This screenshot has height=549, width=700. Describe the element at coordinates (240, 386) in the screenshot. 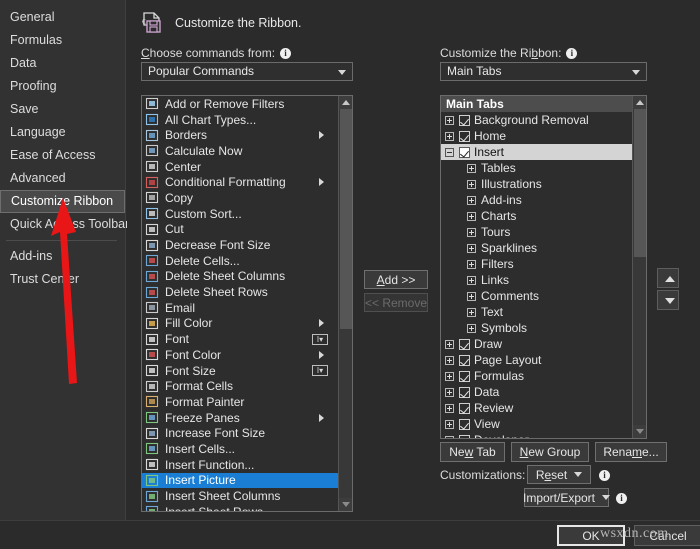

I see `command-list-item: Format Cells` at that location.